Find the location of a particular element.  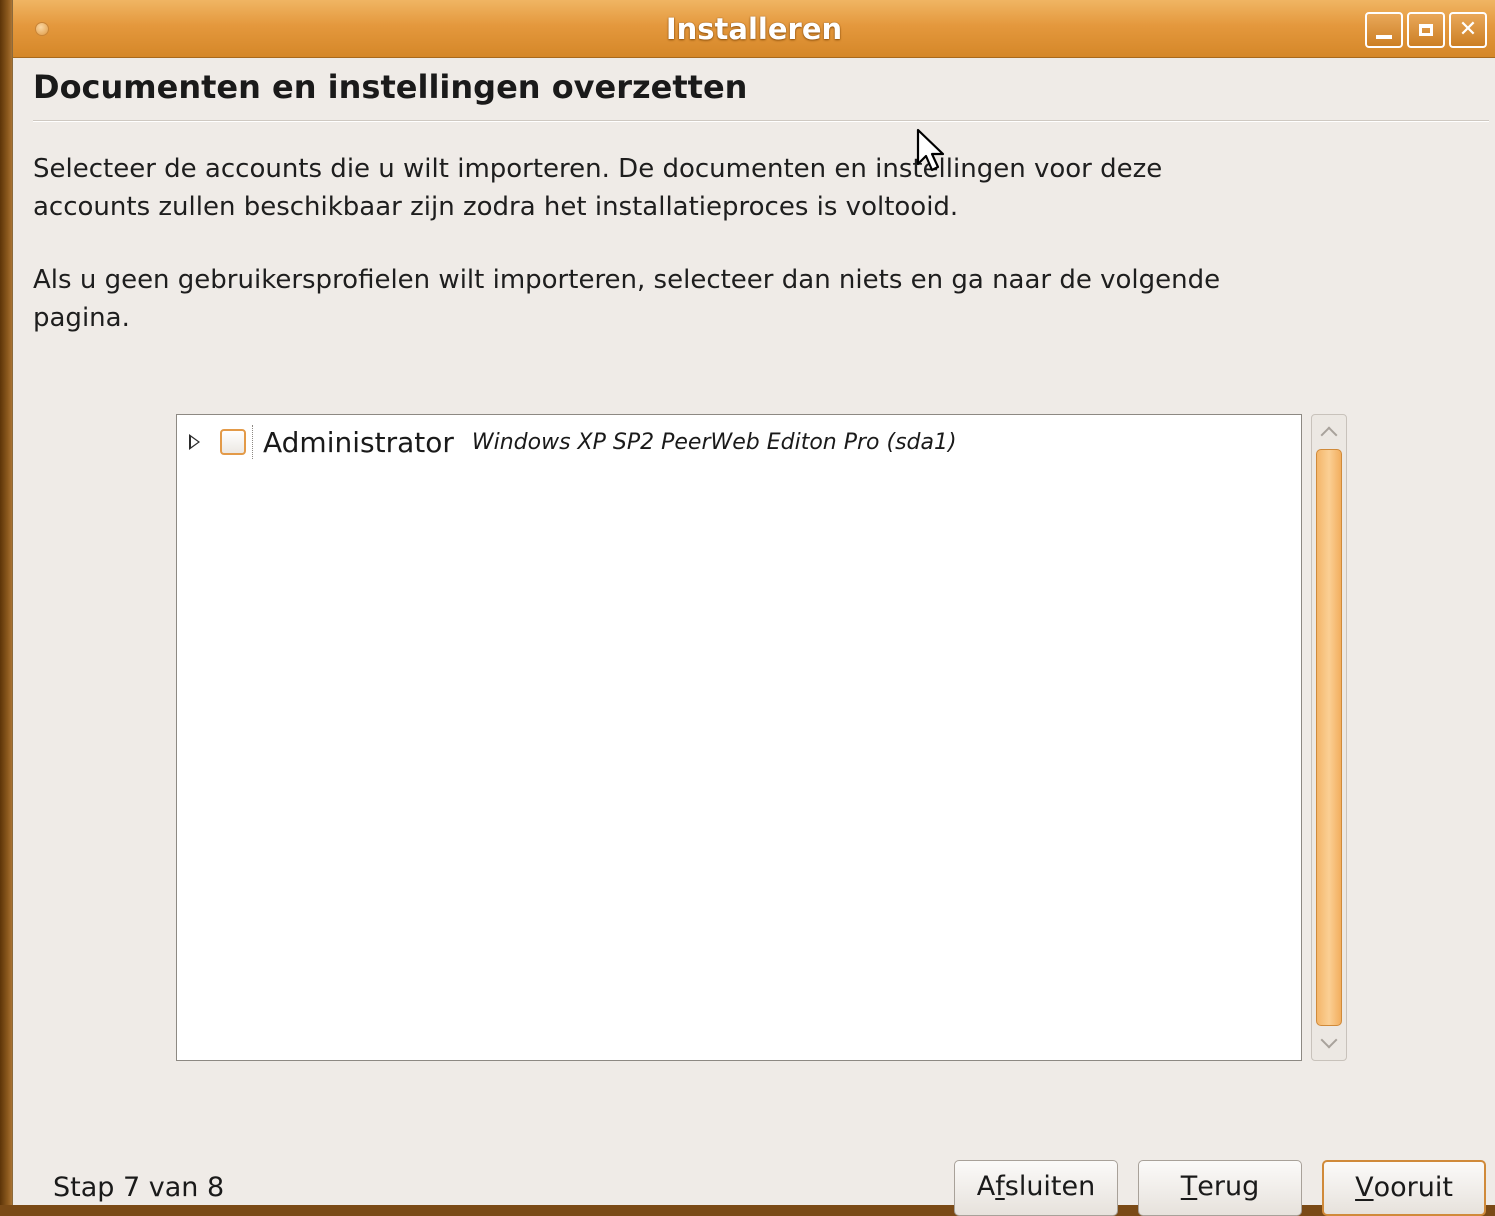

expander-arrow-icon is located at coordinates (194, 442).